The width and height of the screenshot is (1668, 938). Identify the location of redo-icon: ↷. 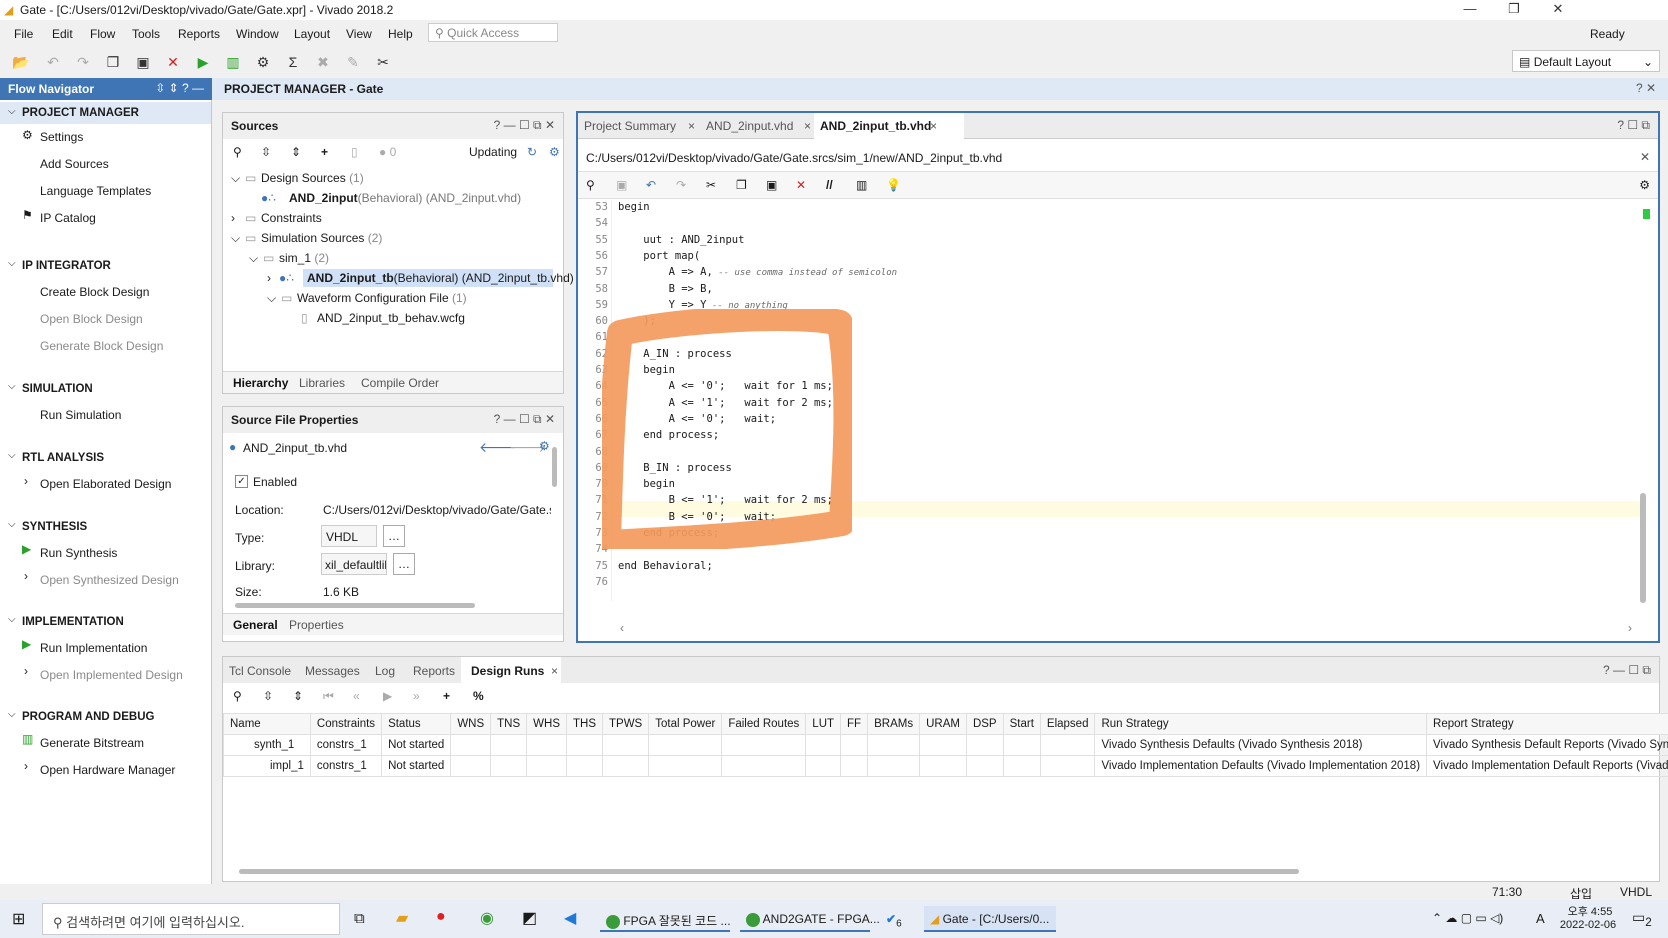
(681, 185).